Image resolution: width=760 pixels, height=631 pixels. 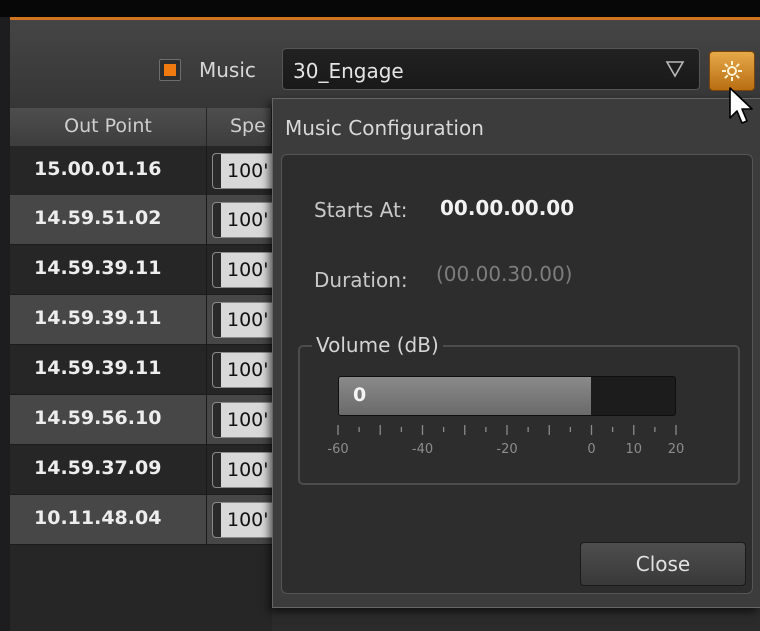 I want to click on duration-label: Duration:, so click(x=361, y=280).